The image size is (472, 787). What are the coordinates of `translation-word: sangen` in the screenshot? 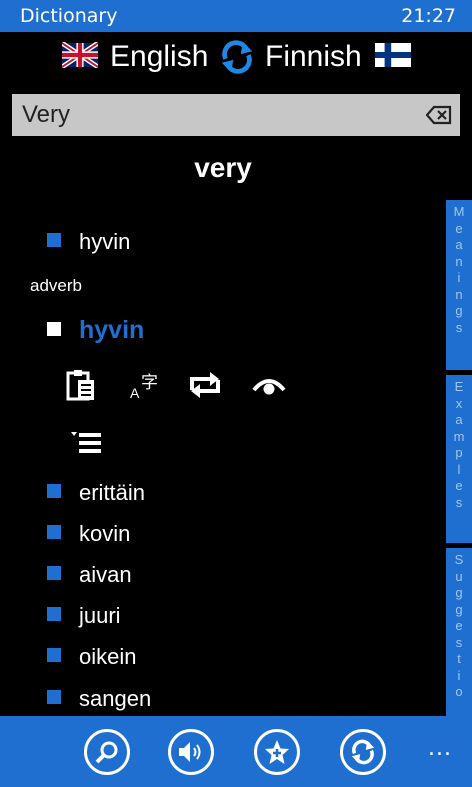 It's located at (115, 699).